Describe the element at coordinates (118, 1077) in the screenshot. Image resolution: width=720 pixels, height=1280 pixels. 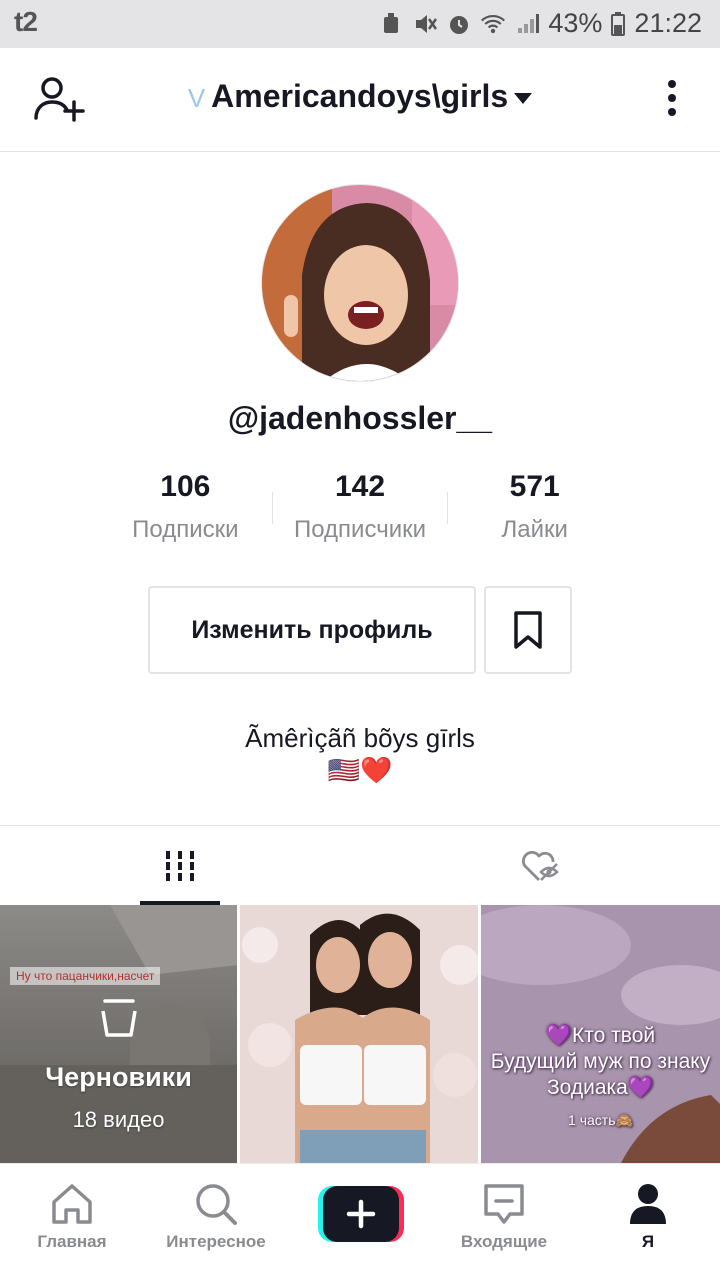
I see `drafts-label: Черновики` at that location.